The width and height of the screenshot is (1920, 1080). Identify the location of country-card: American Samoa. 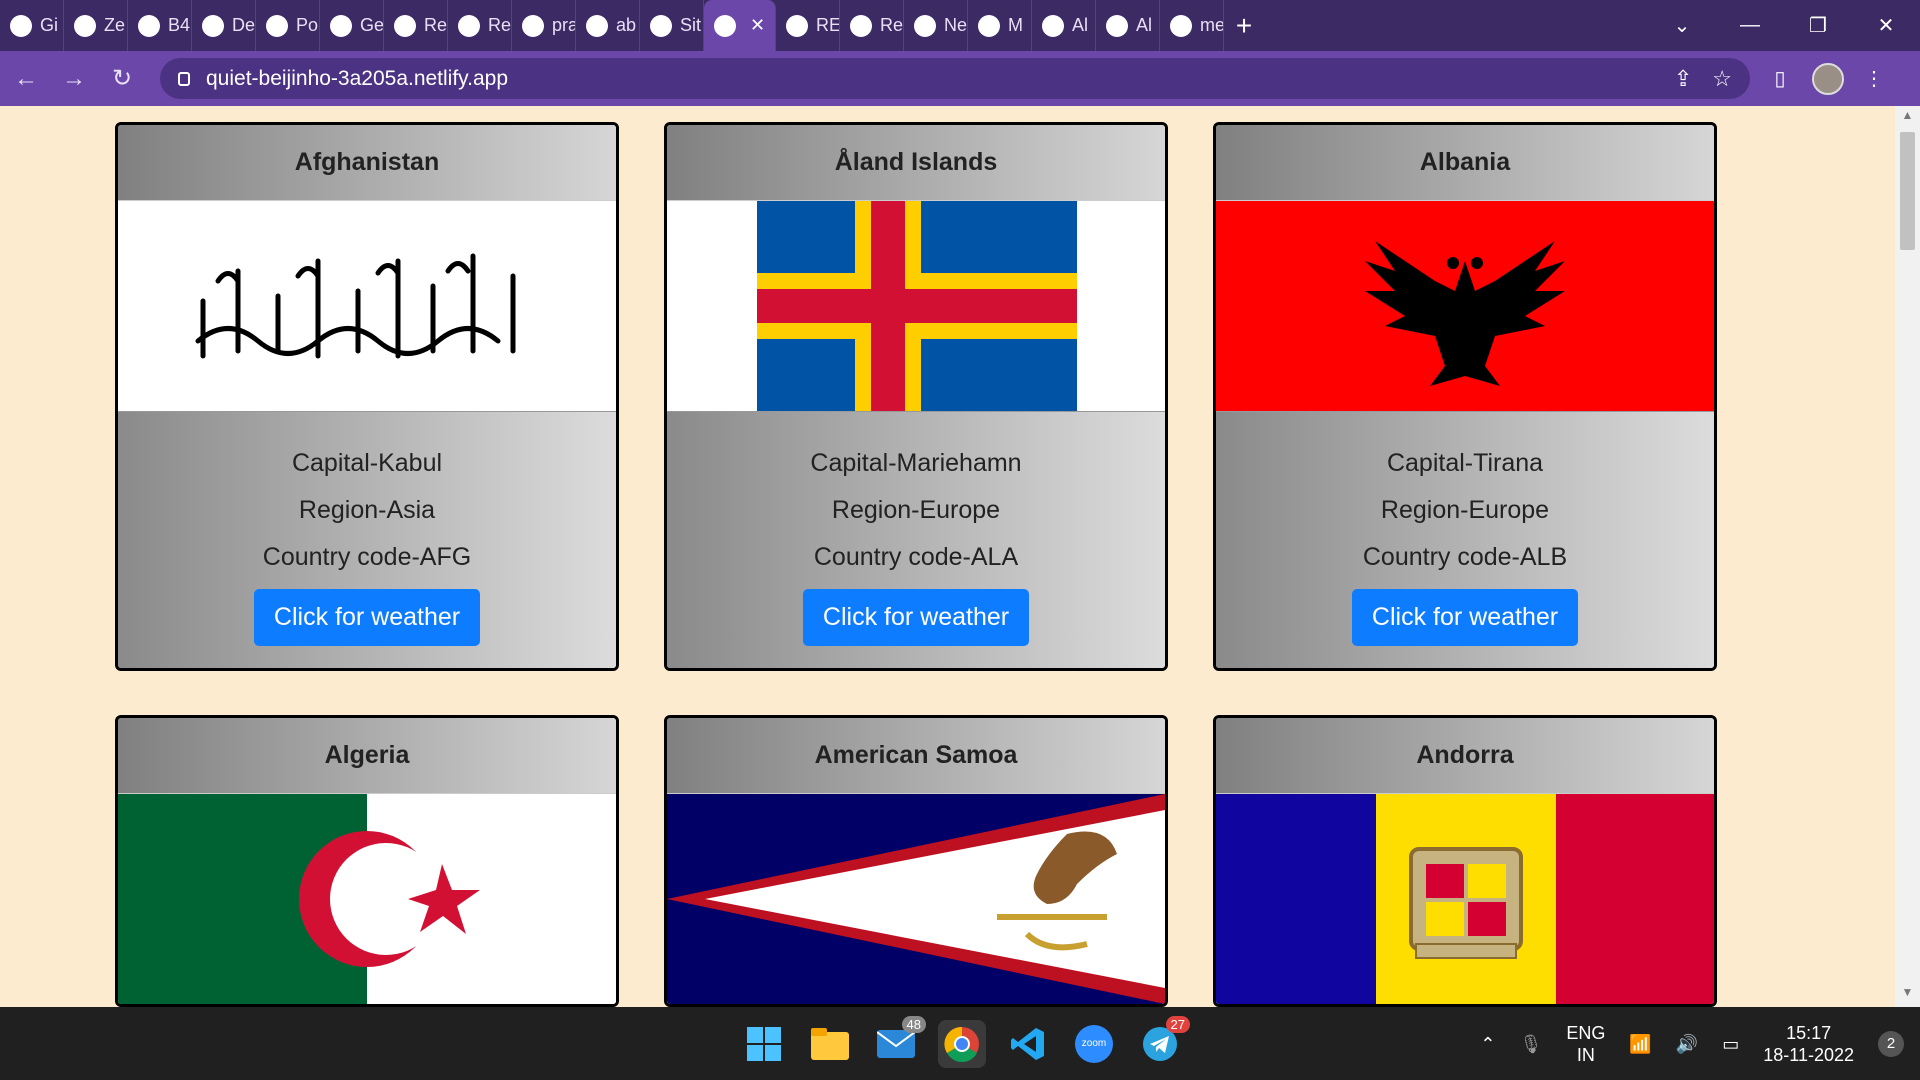
(916, 861).